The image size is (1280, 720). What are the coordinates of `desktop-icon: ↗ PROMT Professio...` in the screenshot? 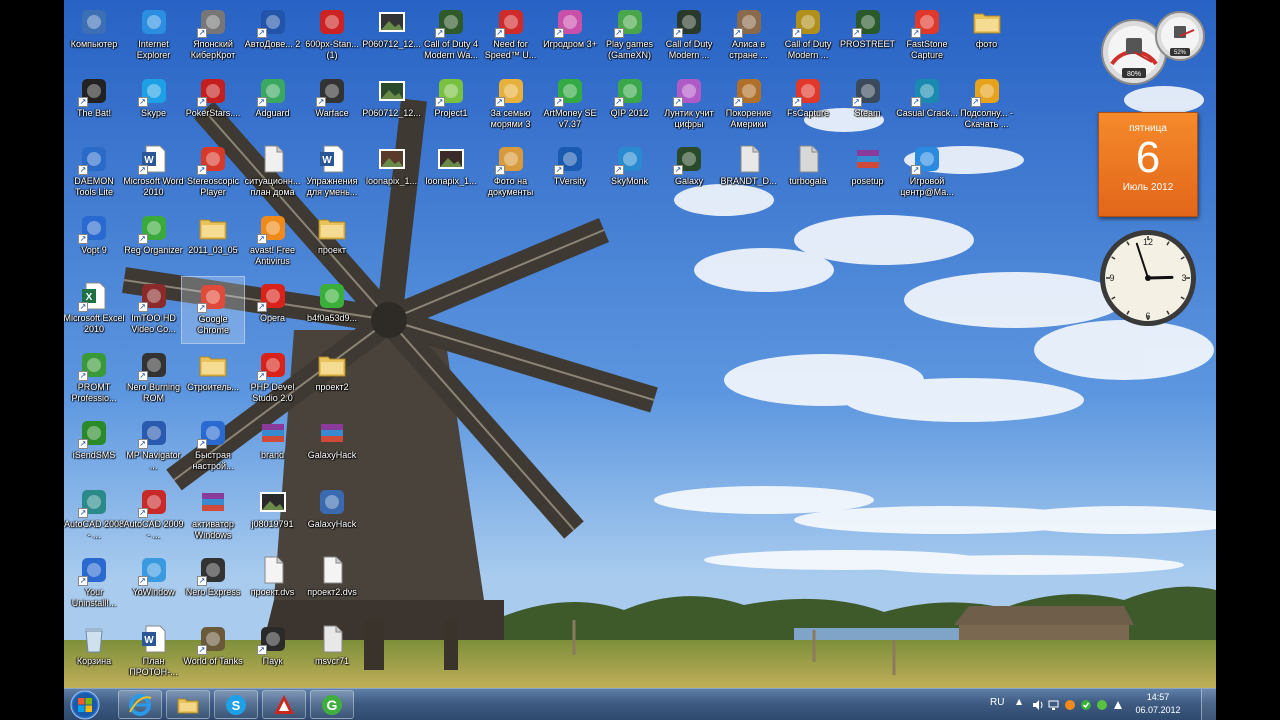 It's located at (95, 379).